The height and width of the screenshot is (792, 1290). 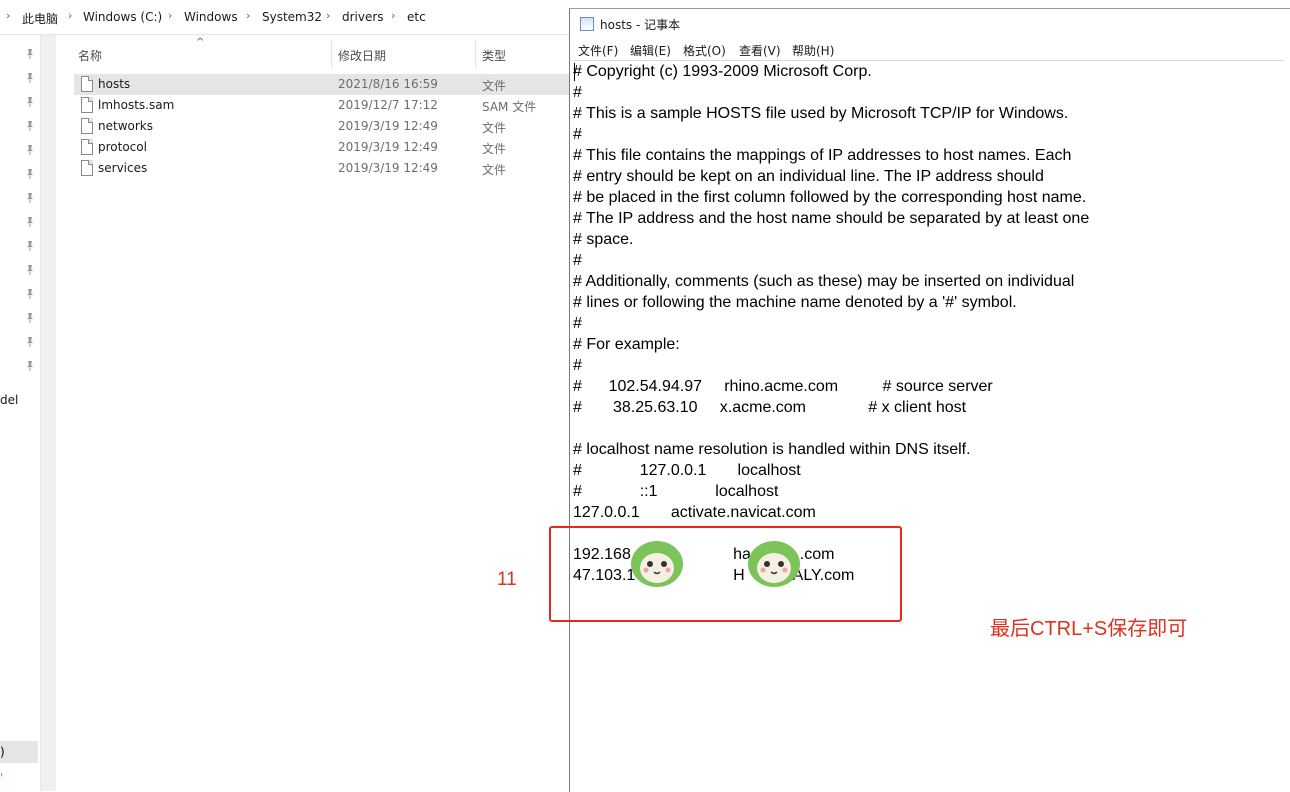 What do you see at coordinates (292, 17) in the screenshot?
I see `breadcrumb-system32: System32` at bounding box center [292, 17].